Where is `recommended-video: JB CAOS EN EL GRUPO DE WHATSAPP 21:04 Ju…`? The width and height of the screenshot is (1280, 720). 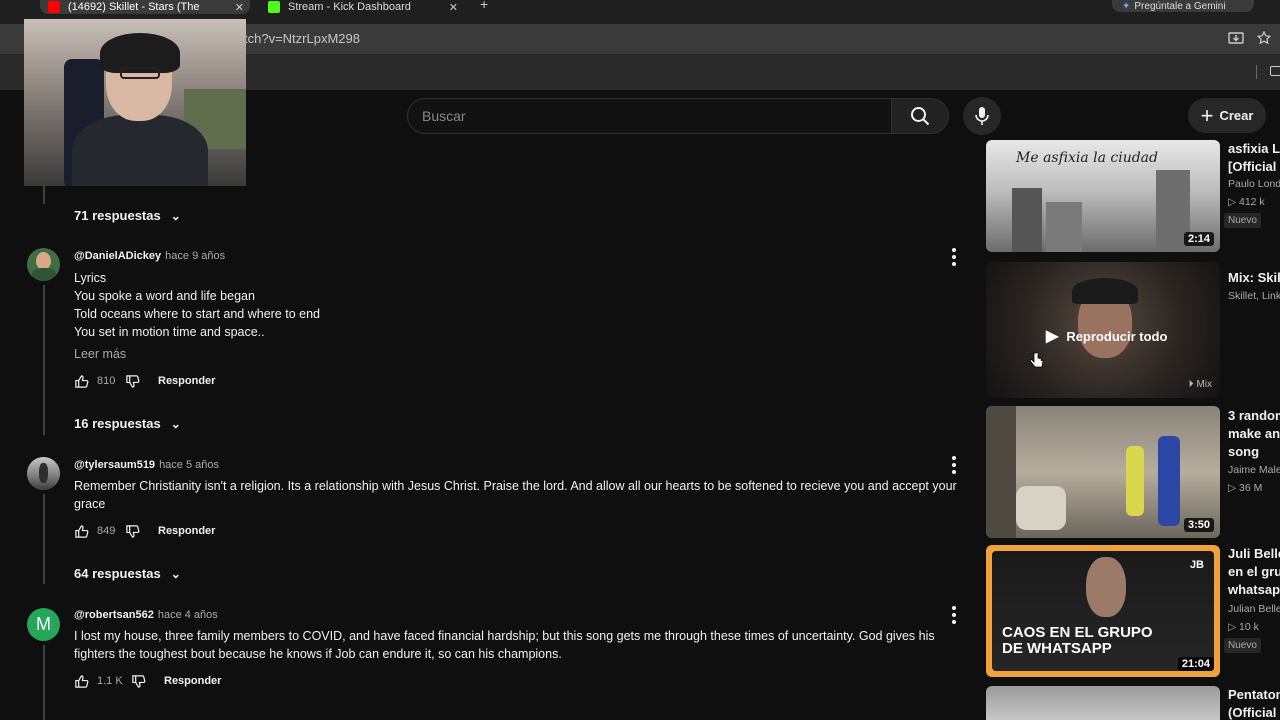 recommended-video: JB CAOS EN EL GRUPO DE WHATSAPP 21:04 Ju… is located at coordinates (1133, 612).